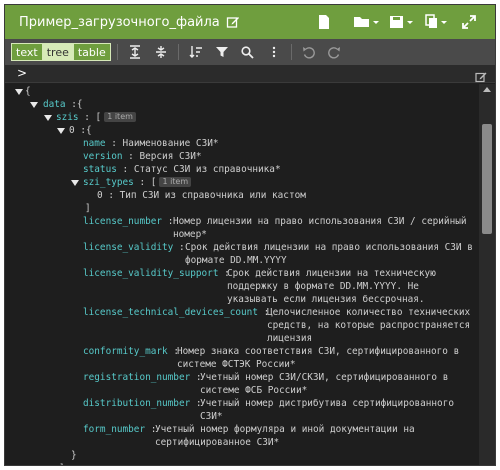  I want to click on tree-row-data: data :{, so click(63, 104).